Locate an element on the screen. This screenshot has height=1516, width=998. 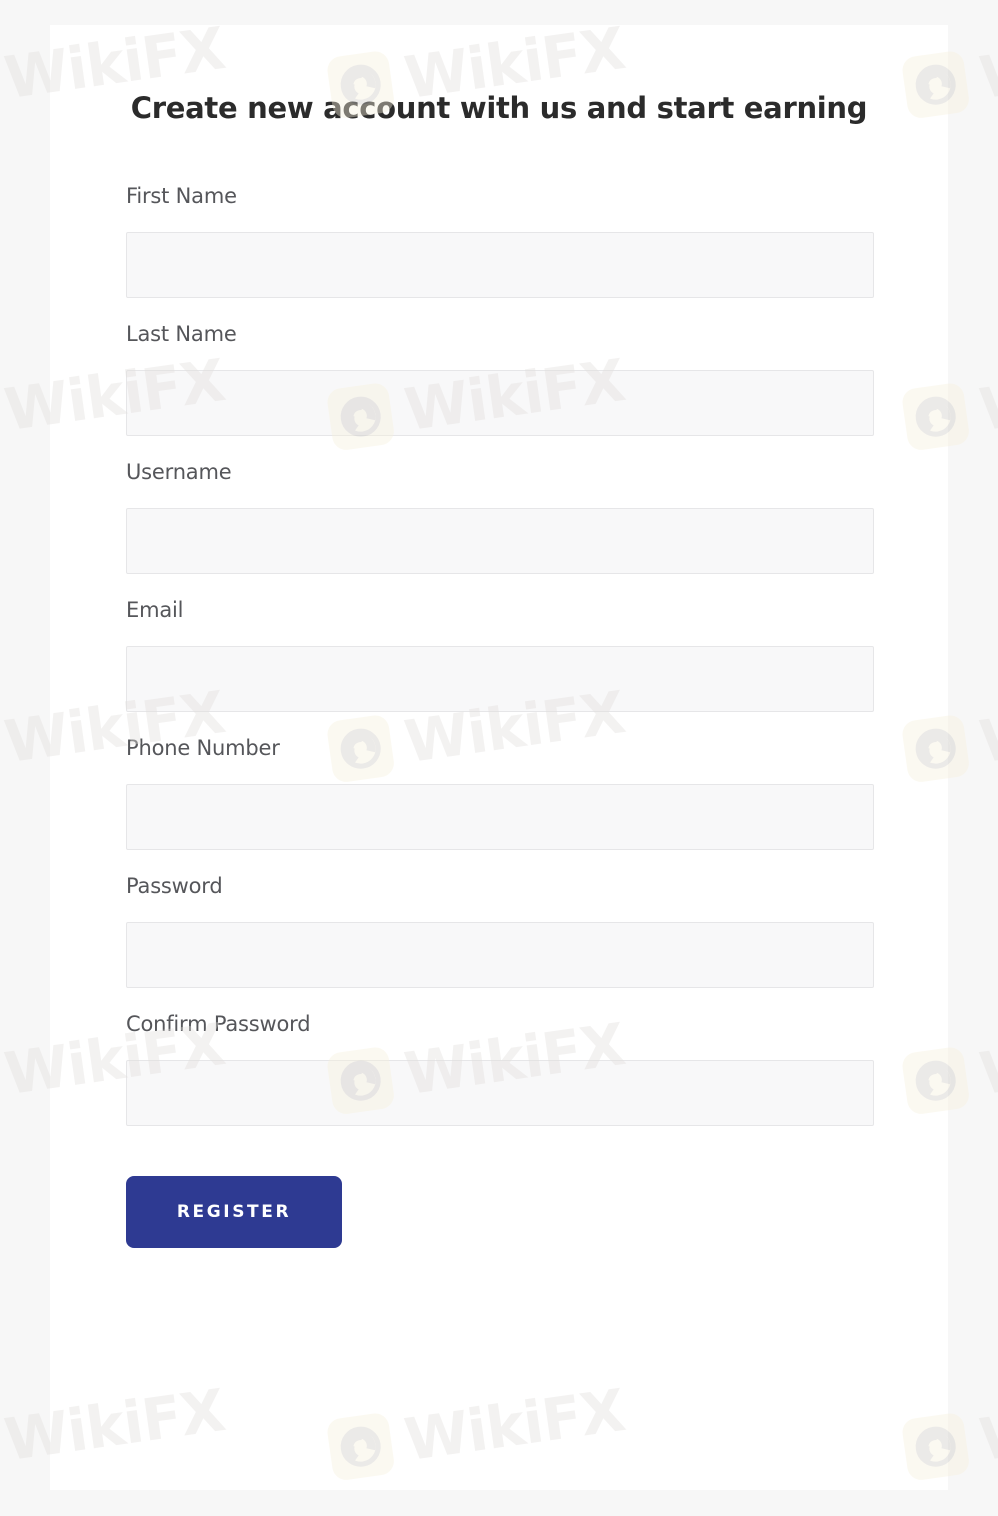
phone-number-input is located at coordinates (500, 817).